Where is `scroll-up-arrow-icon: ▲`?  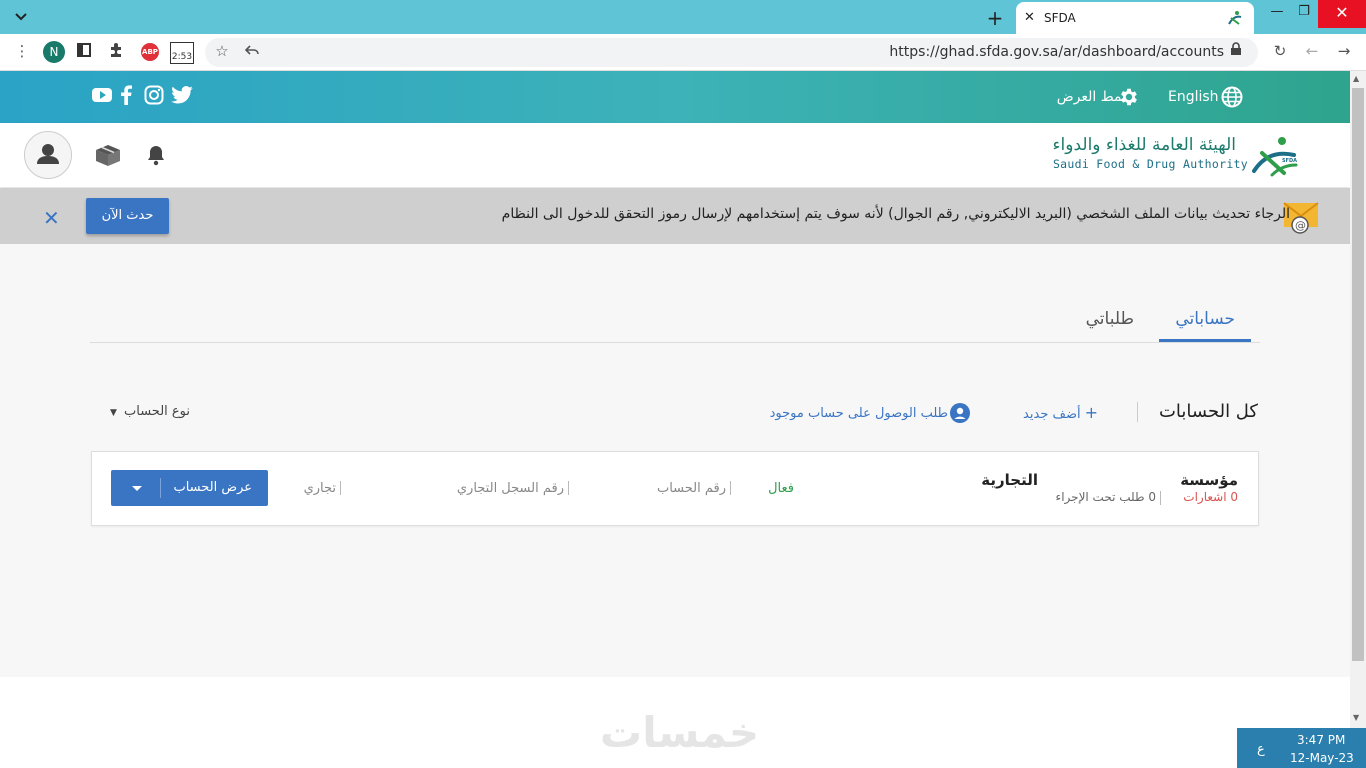
scroll-up-arrow-icon: ▲ is located at coordinates (1356, 78).